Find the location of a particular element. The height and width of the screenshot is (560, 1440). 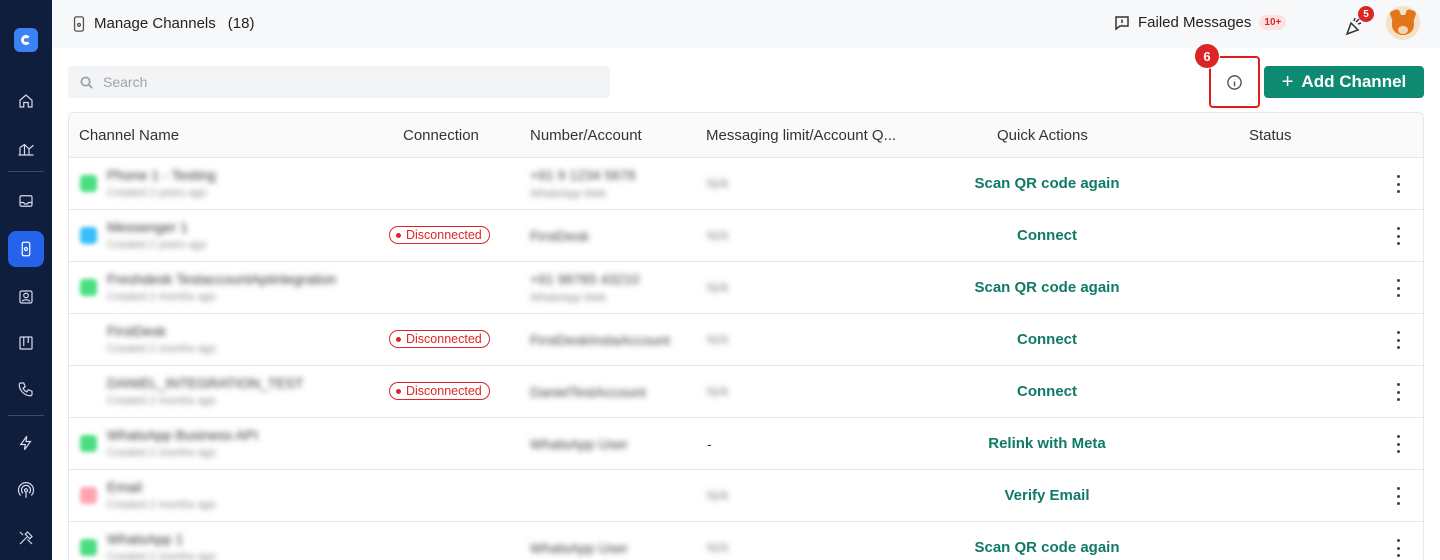

column-channel-name: Channel Name is located at coordinates (129, 135).